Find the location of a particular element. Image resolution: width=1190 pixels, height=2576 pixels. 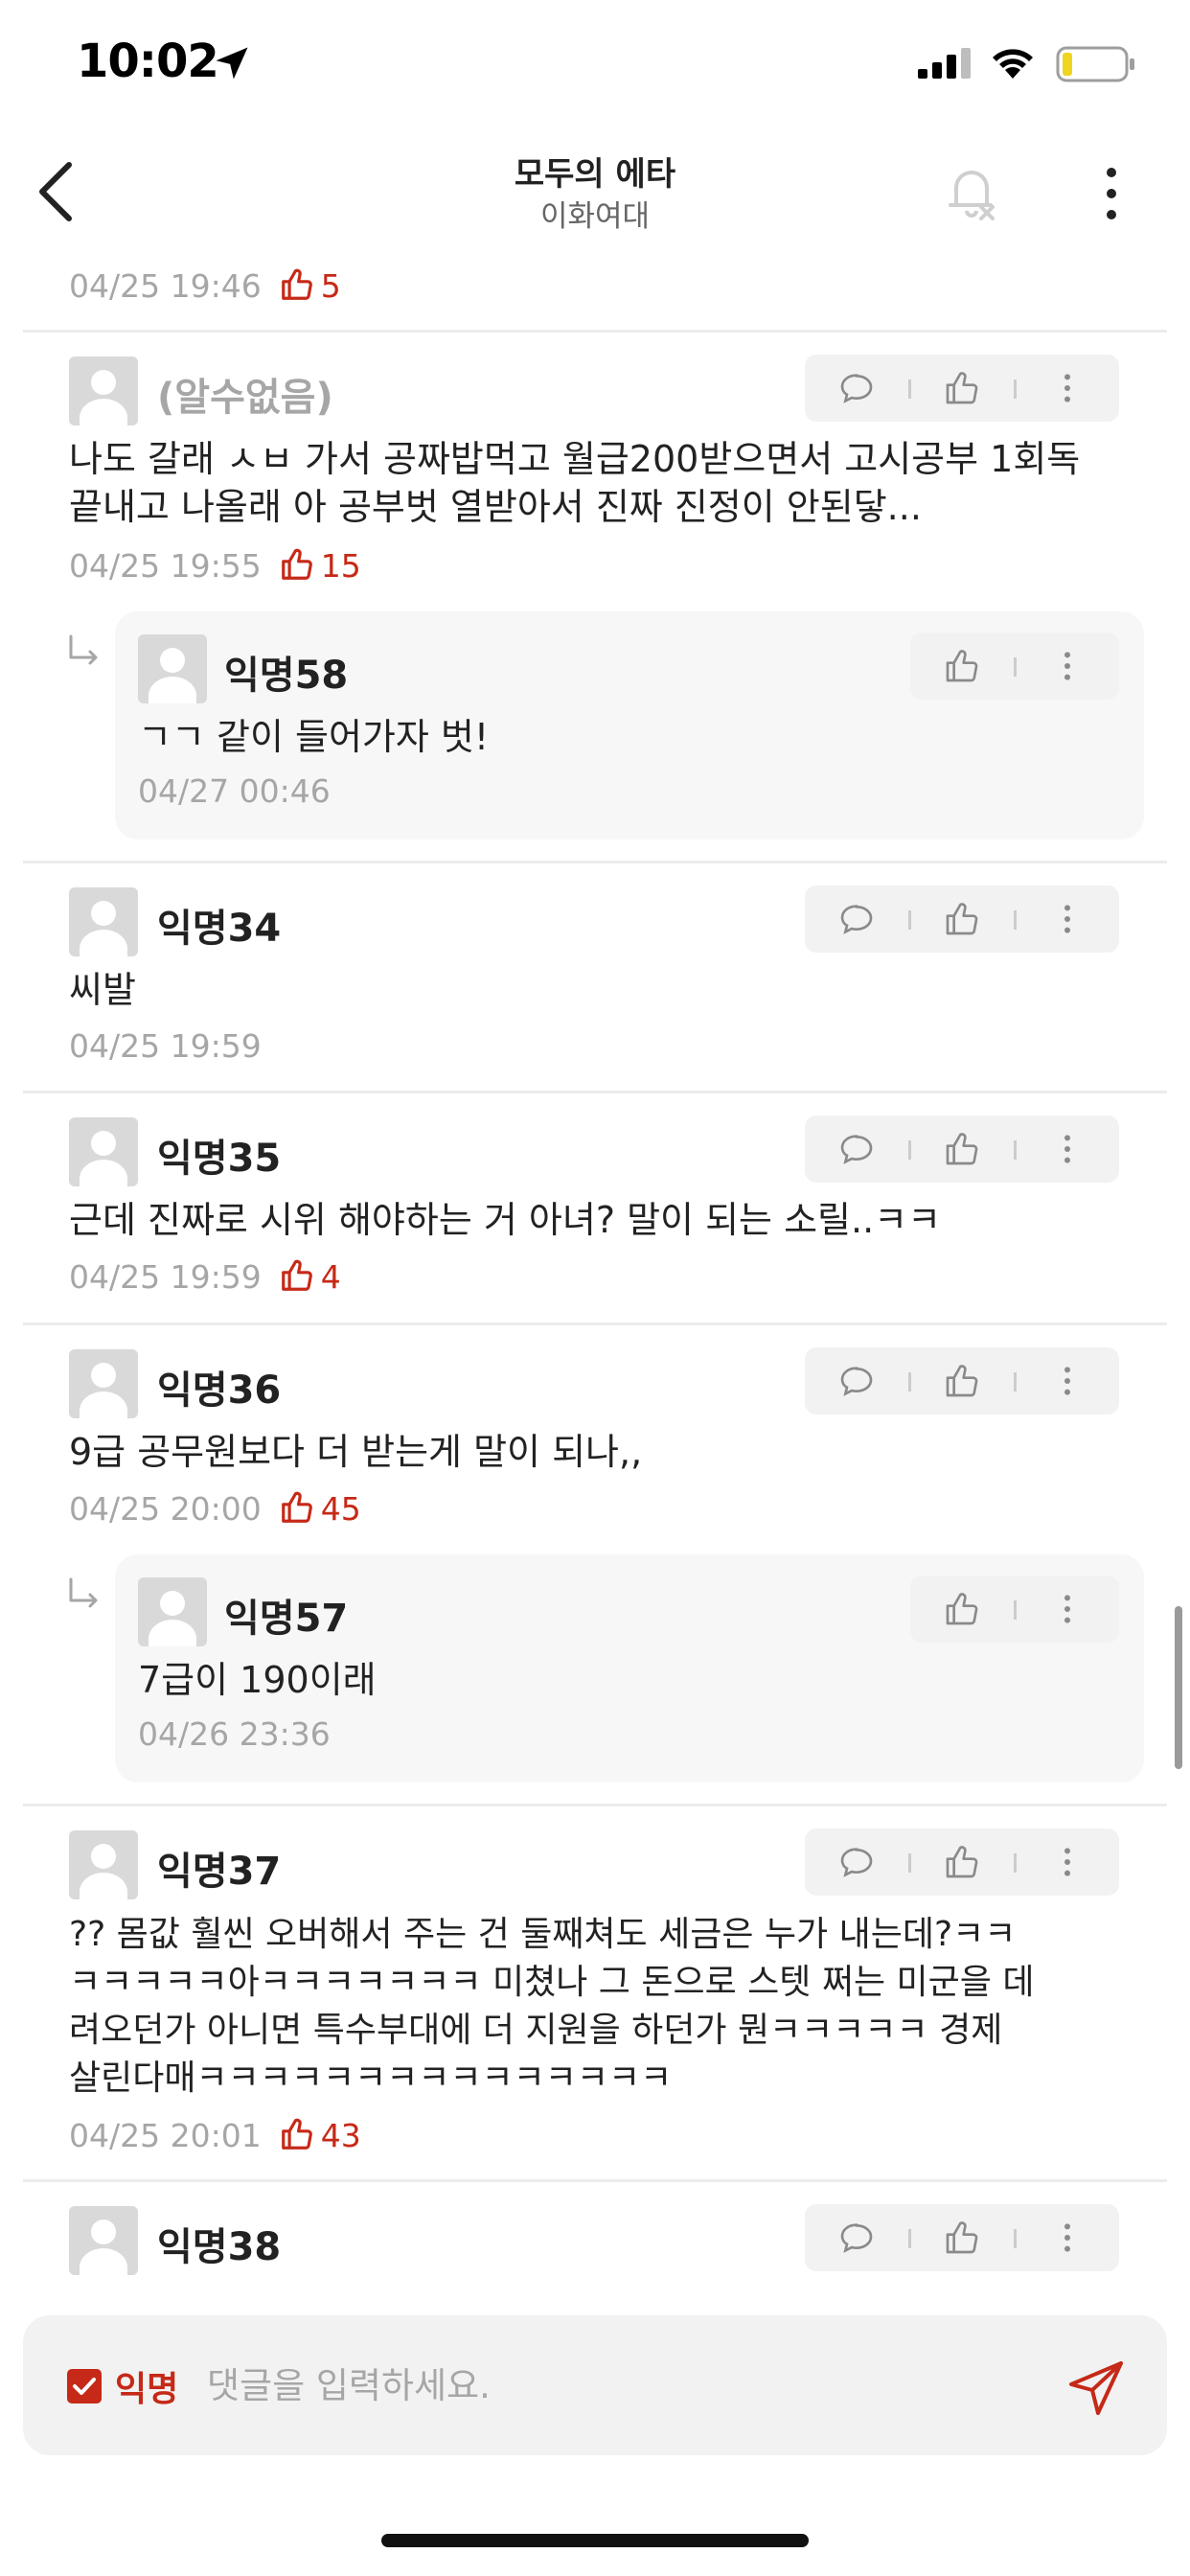

comment-author: 익명34 is located at coordinates (220, 929).